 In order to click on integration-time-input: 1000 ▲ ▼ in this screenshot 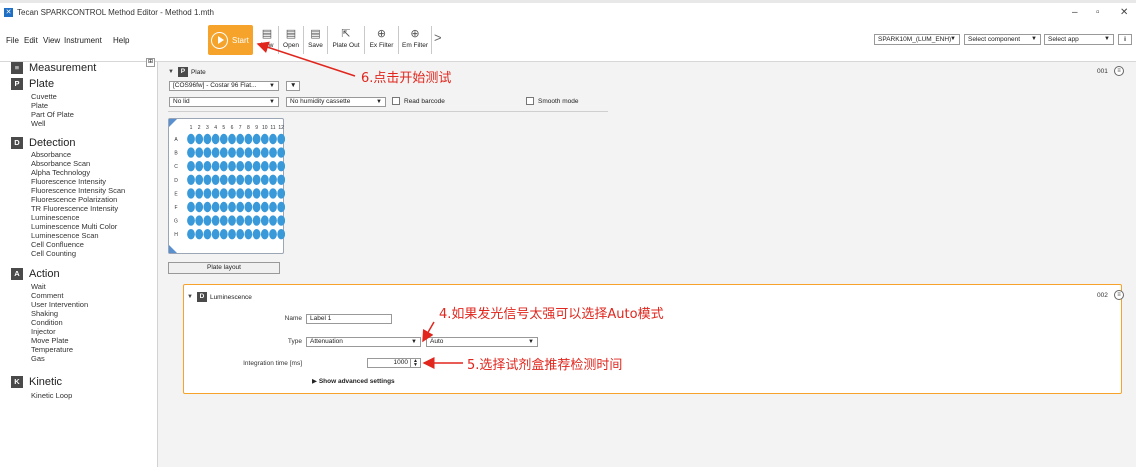, I will do `click(394, 363)`.